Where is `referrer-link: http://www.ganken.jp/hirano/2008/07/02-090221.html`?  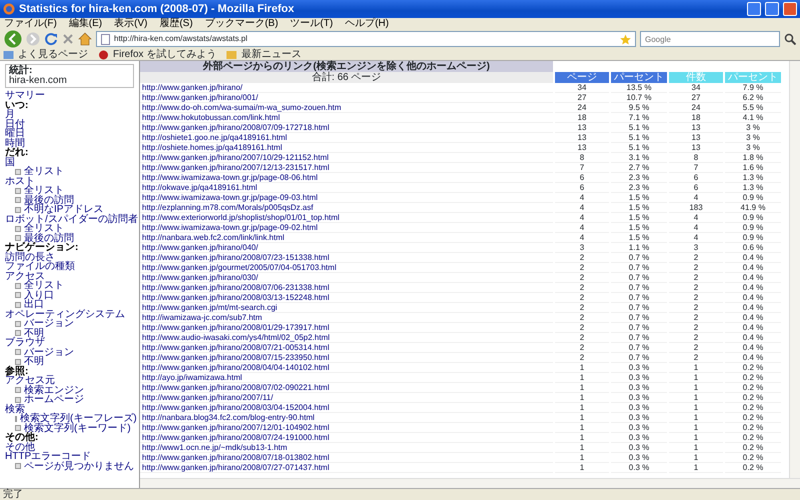 referrer-link: http://www.ganken.jp/hirano/2008/07/02-090221.html is located at coordinates (346, 388).